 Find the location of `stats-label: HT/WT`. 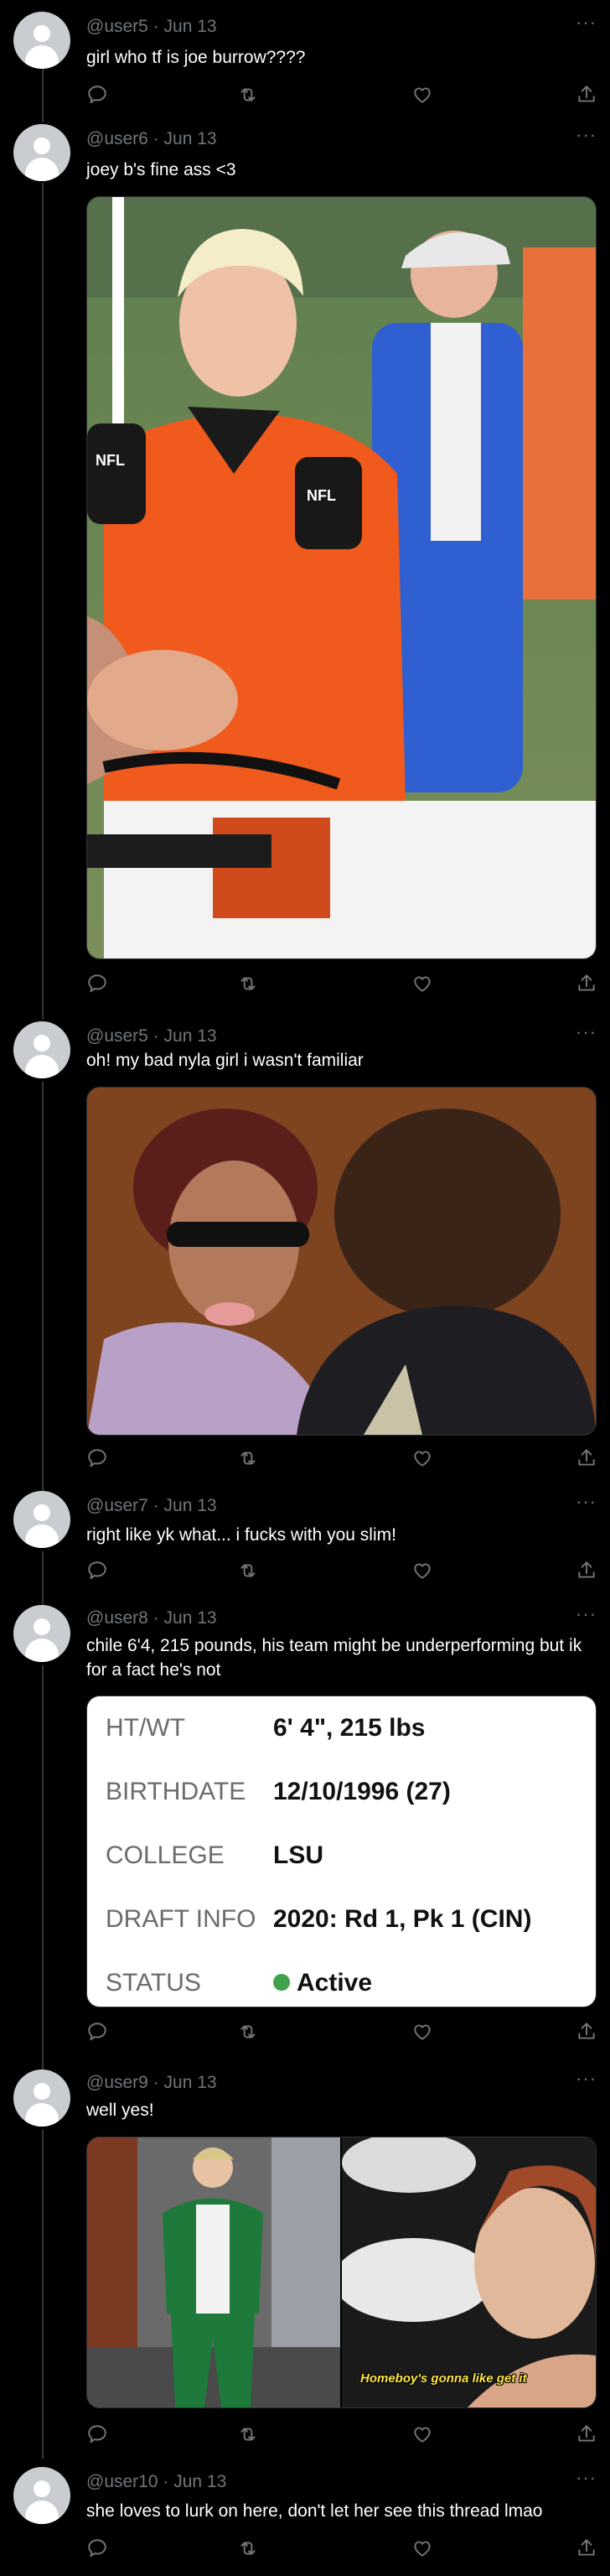

stats-label: HT/WT is located at coordinates (145, 1728).